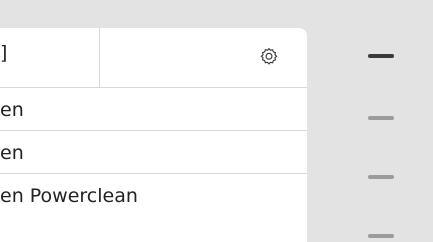 The width and height of the screenshot is (433, 242). Describe the element at coordinates (216, 14) in the screenshot. I see `top-strip` at that location.